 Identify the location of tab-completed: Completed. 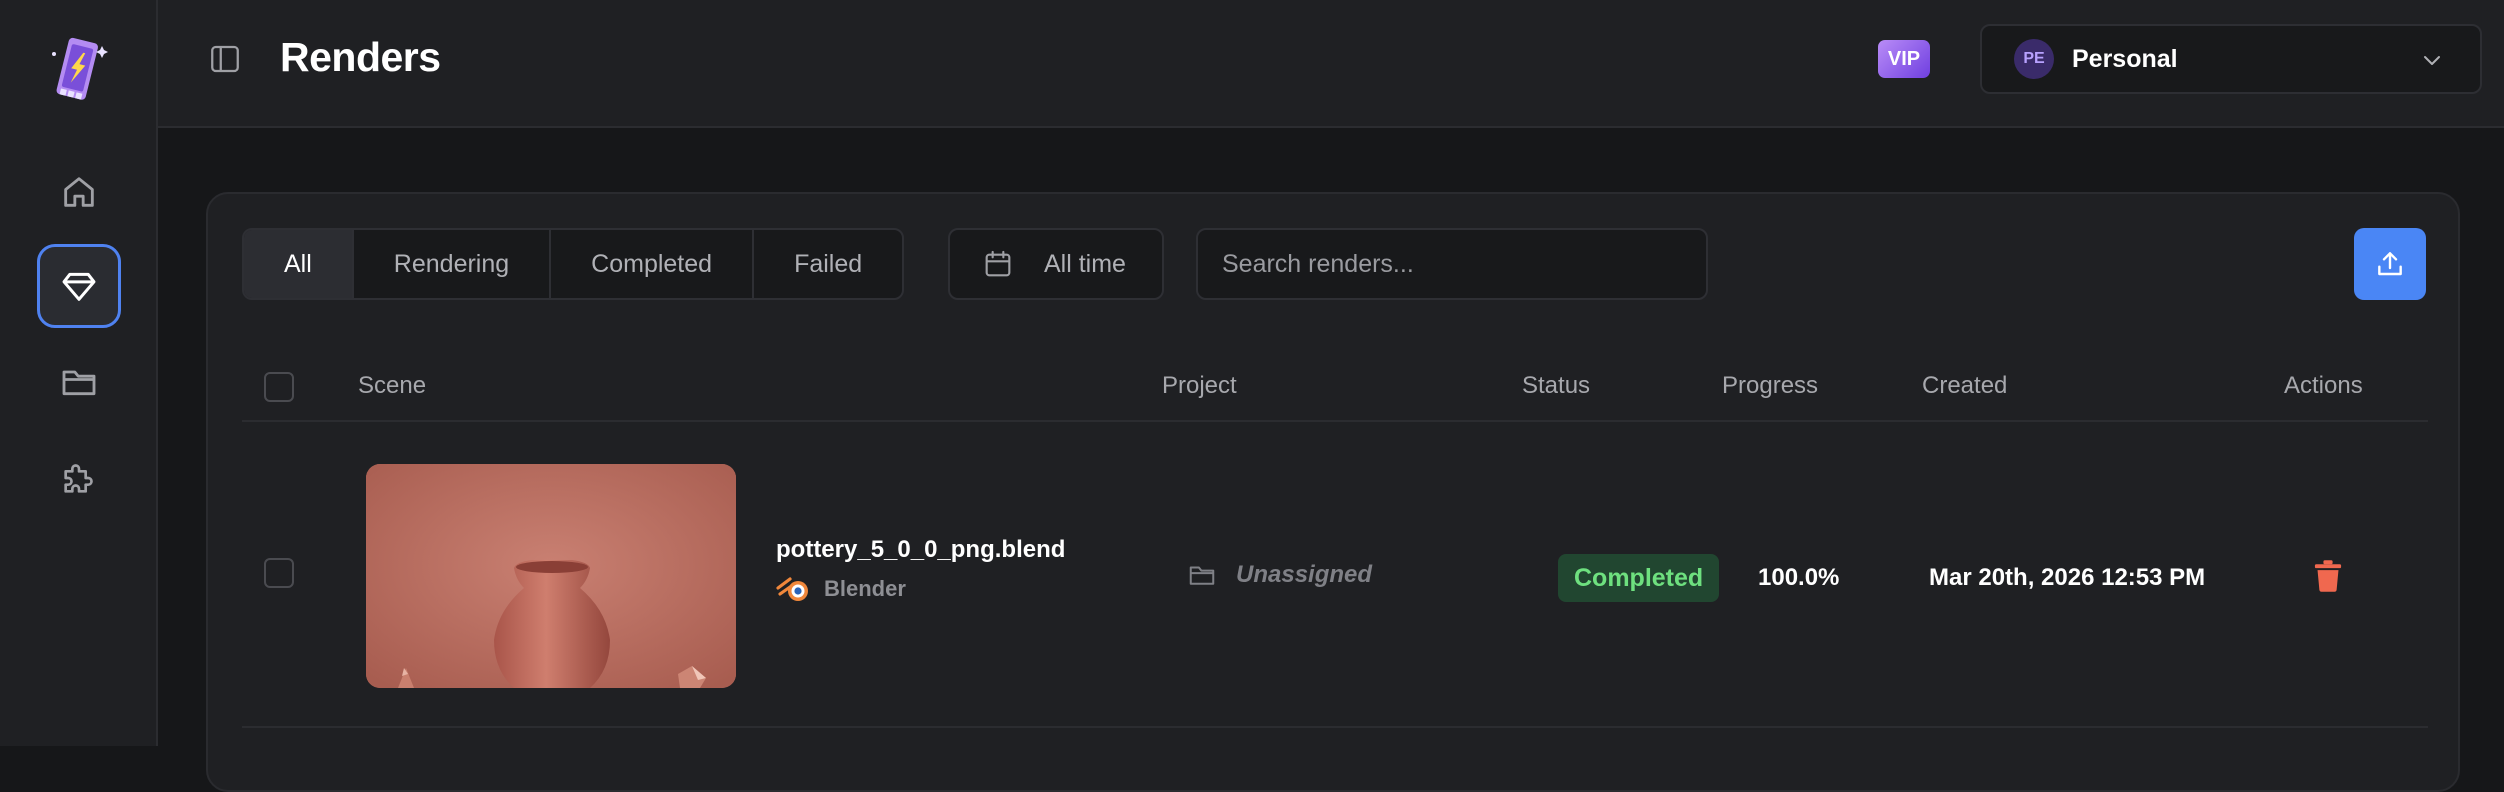
(653, 264).